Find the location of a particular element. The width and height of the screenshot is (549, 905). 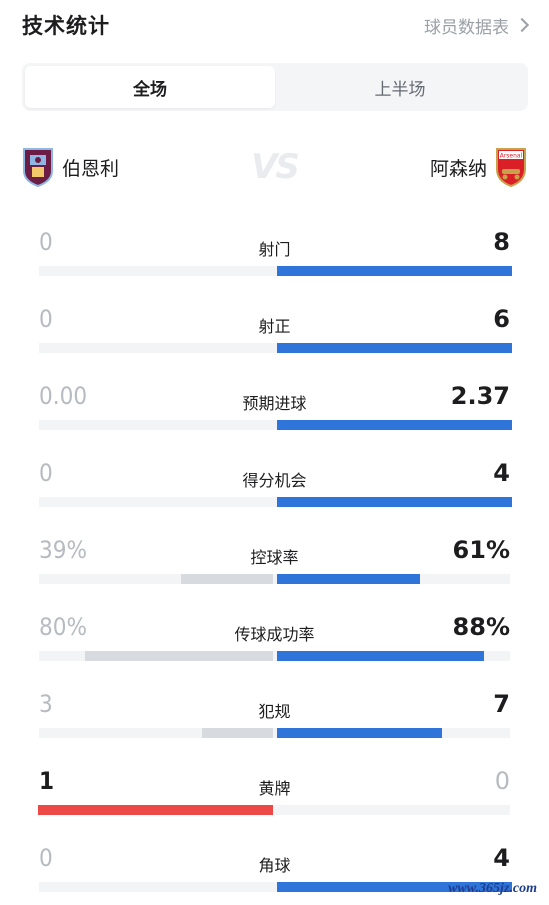

stat-label: 角球 is located at coordinates (274, 865).